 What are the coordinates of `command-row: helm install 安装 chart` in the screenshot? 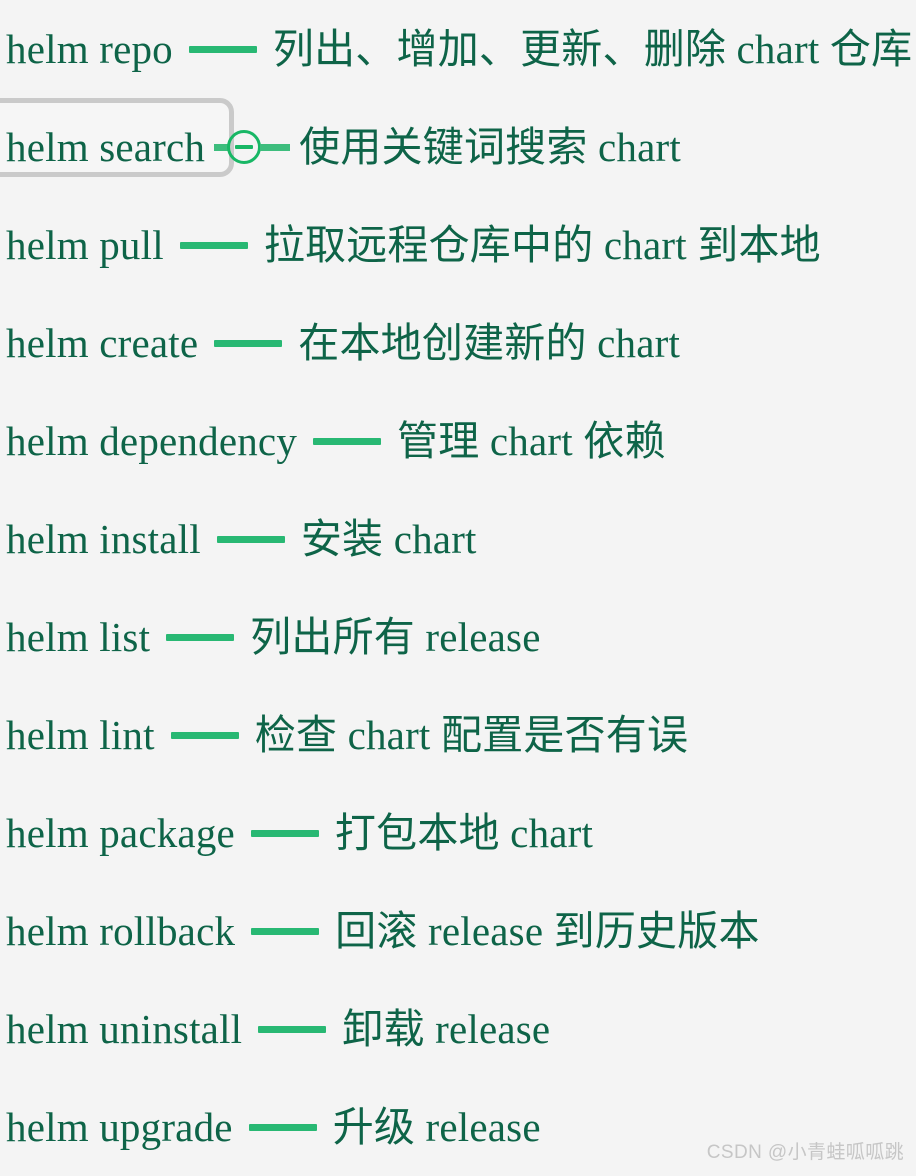 It's located at (458, 539).